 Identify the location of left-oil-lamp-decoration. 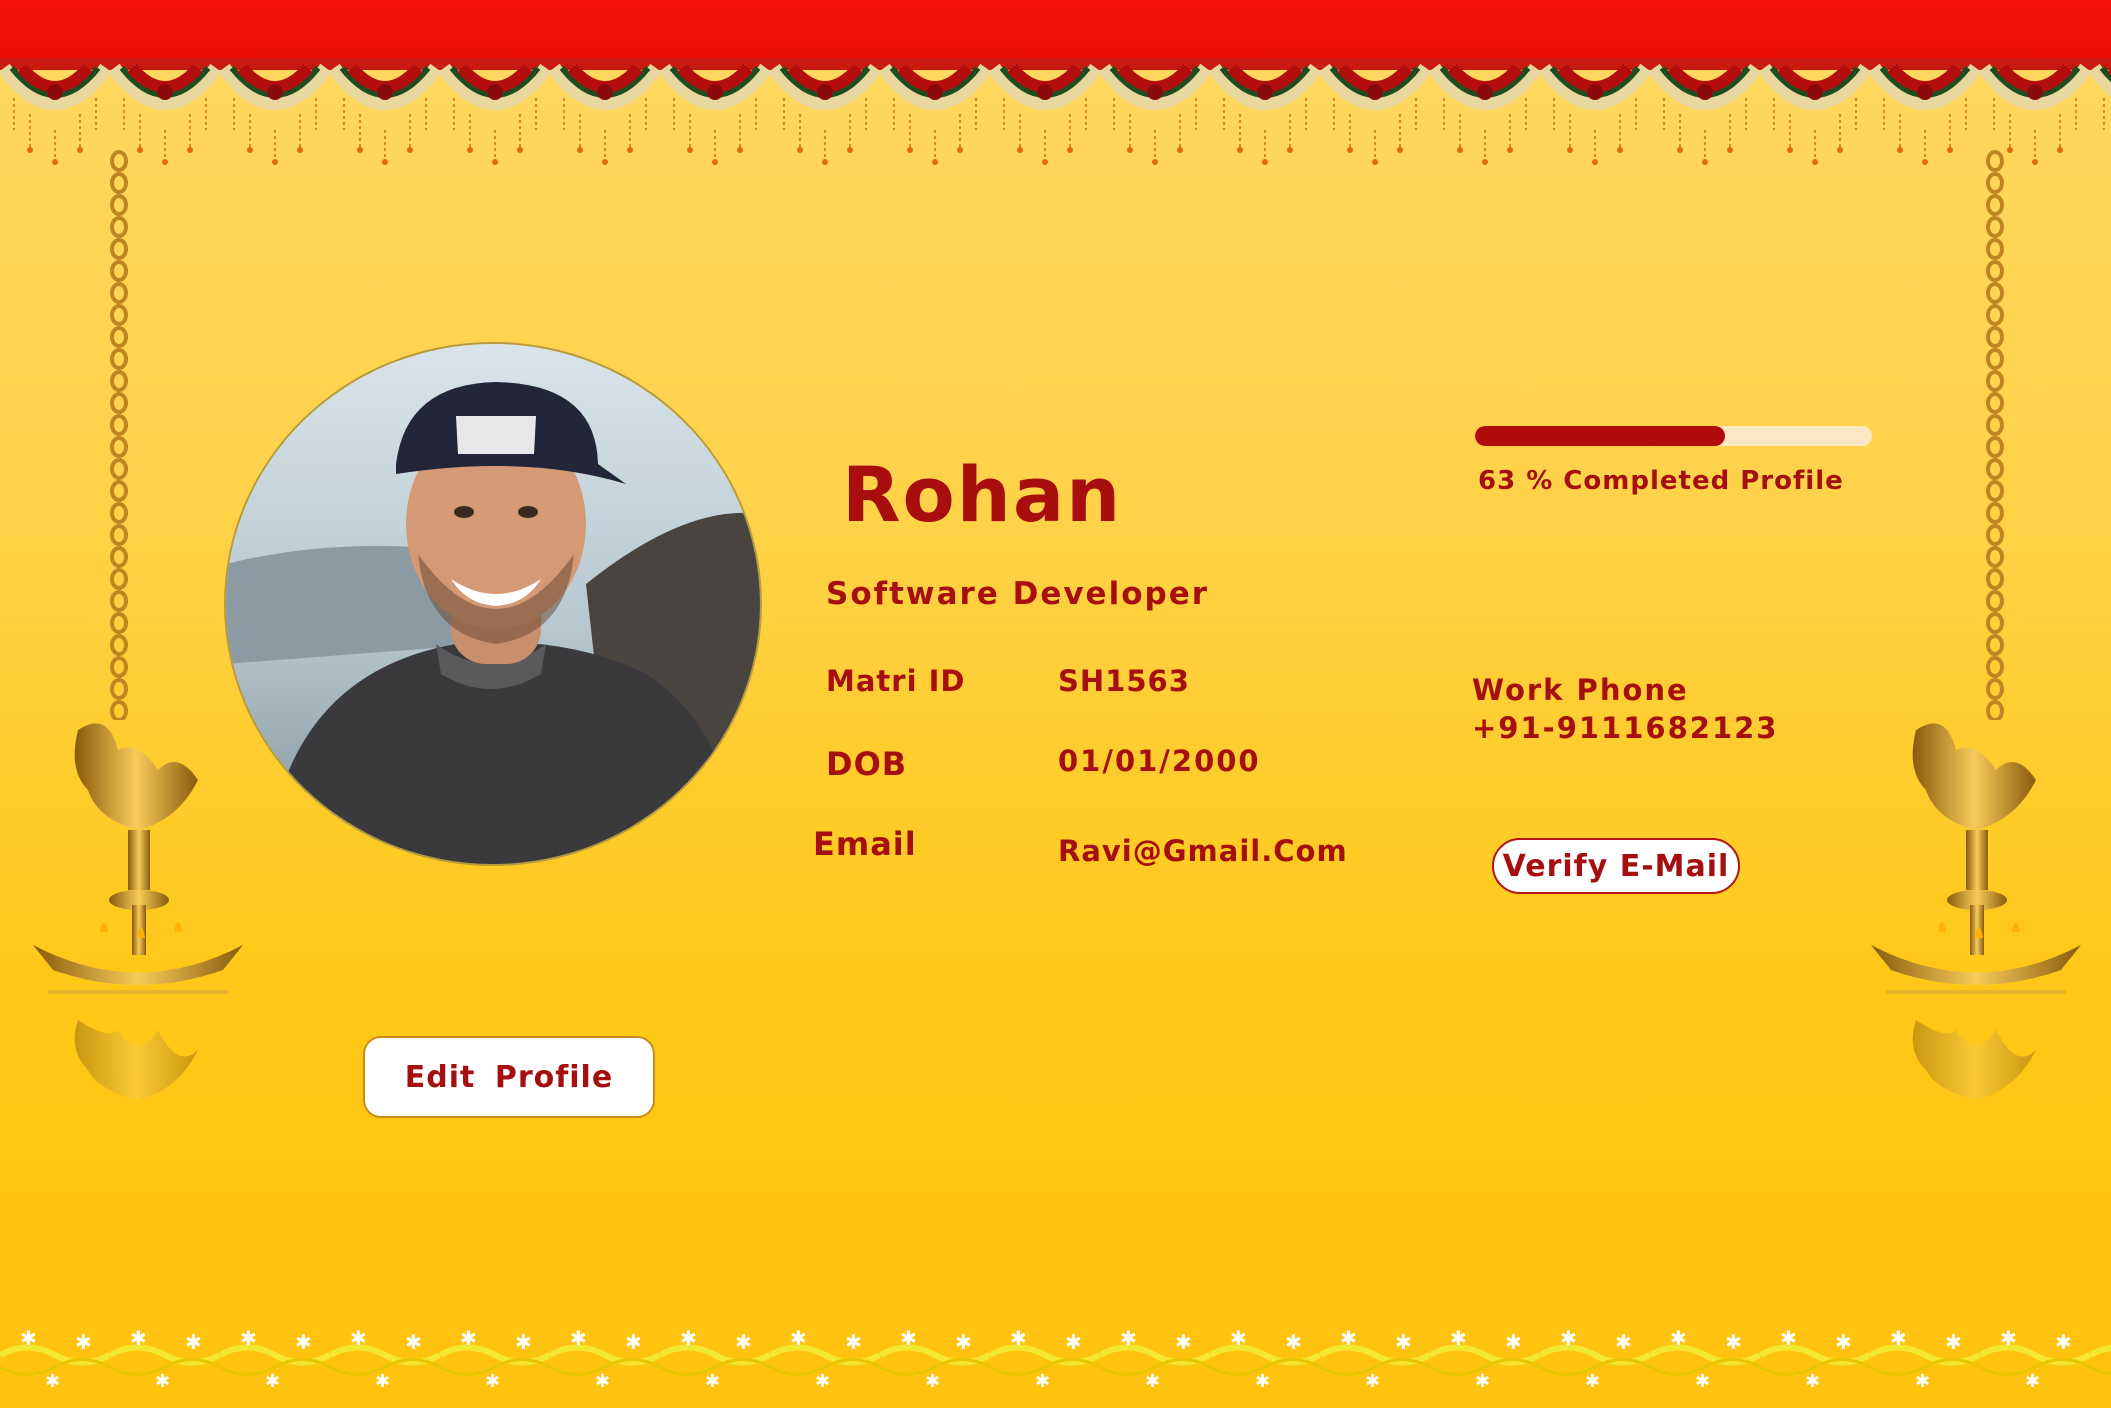
(138, 911).